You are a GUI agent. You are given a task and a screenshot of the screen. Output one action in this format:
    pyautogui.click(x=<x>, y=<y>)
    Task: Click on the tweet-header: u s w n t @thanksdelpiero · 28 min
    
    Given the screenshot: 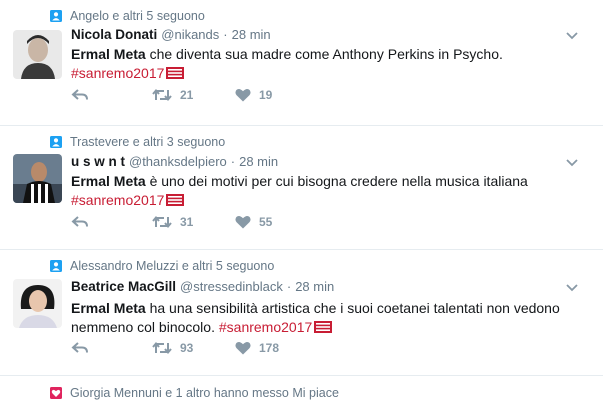 What is the action you would take?
    pyautogui.click(x=174, y=161)
    